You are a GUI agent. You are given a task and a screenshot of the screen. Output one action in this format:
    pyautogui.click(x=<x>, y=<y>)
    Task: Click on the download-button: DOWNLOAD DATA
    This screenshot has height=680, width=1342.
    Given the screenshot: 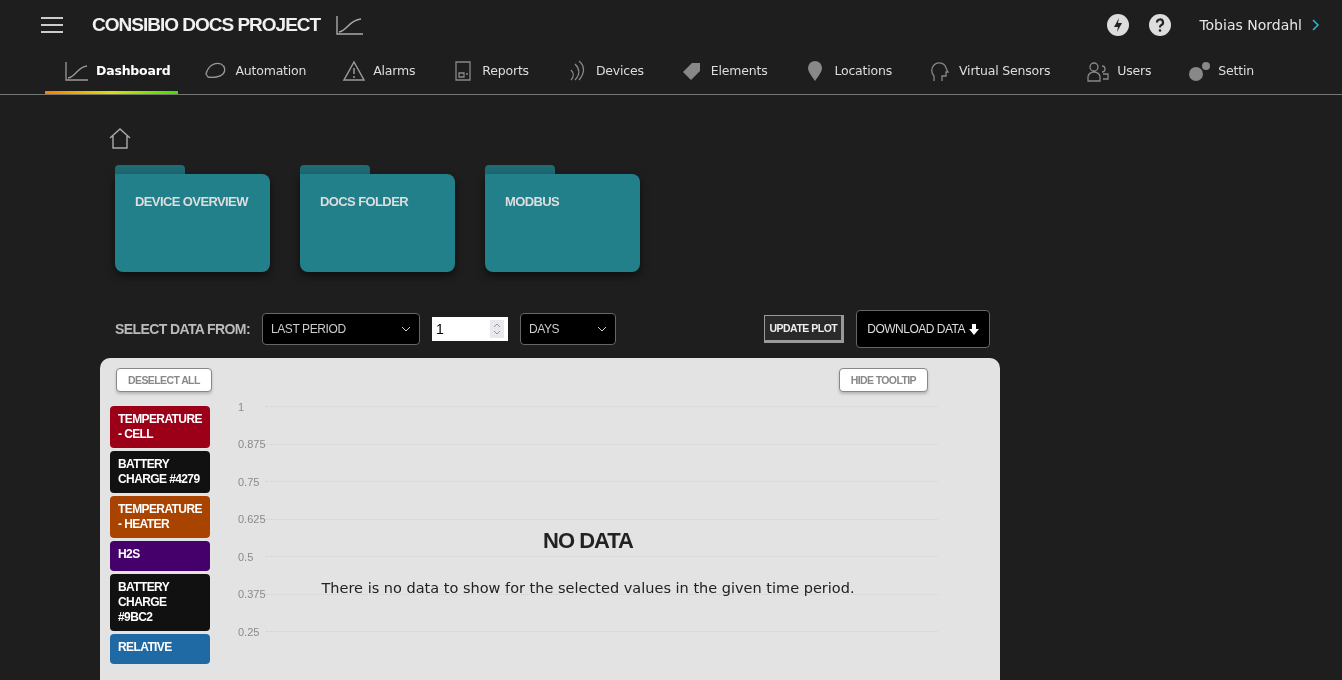 What is the action you would take?
    pyautogui.click(x=923, y=329)
    